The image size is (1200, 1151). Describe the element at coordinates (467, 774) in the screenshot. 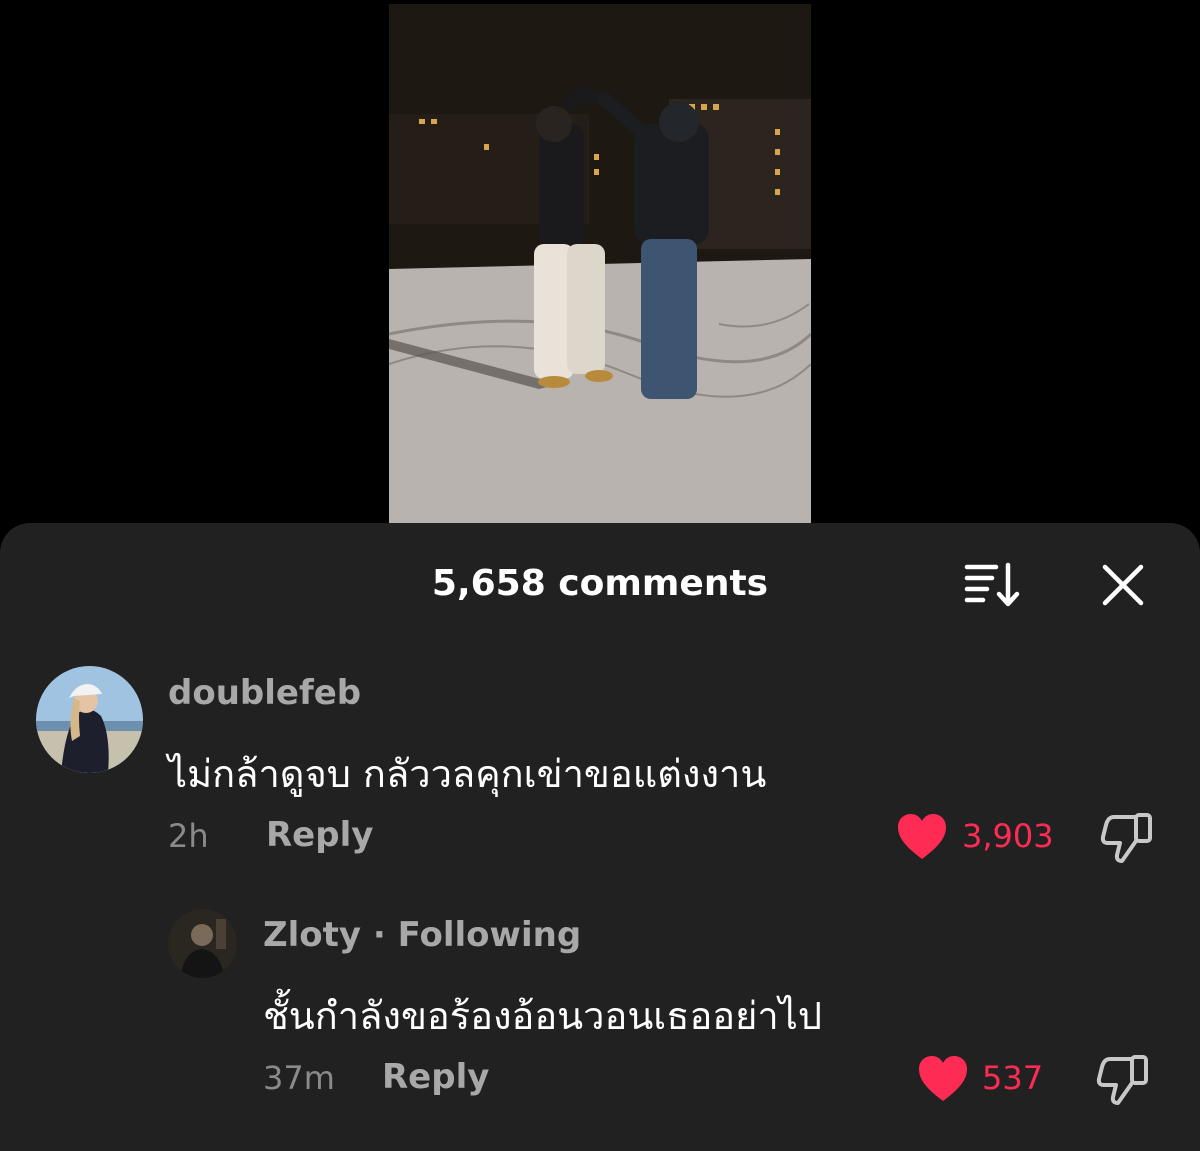

I see `comment-text: ไม่กล้าดูจบ กลัววลคุกเข่าขอแต่งงาน` at that location.